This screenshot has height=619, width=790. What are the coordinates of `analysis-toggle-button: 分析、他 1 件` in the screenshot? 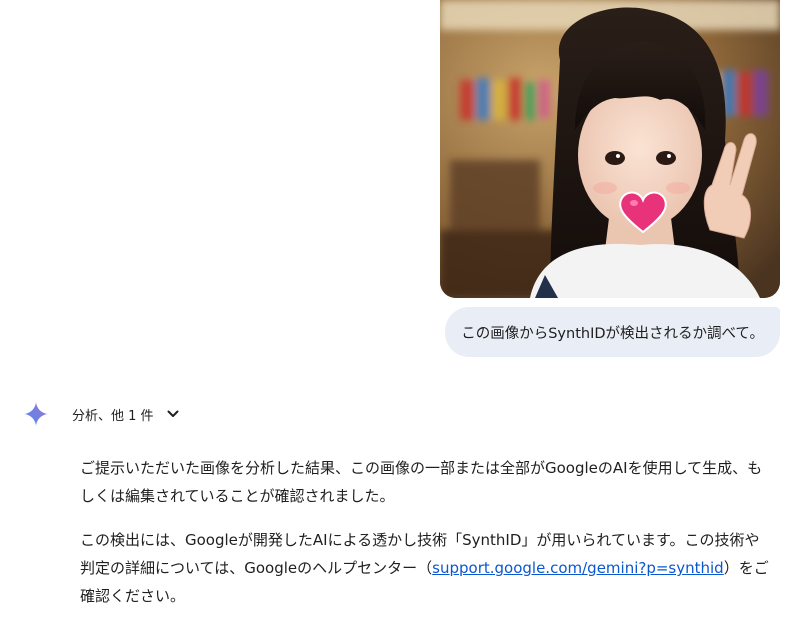 It's located at (126, 414).